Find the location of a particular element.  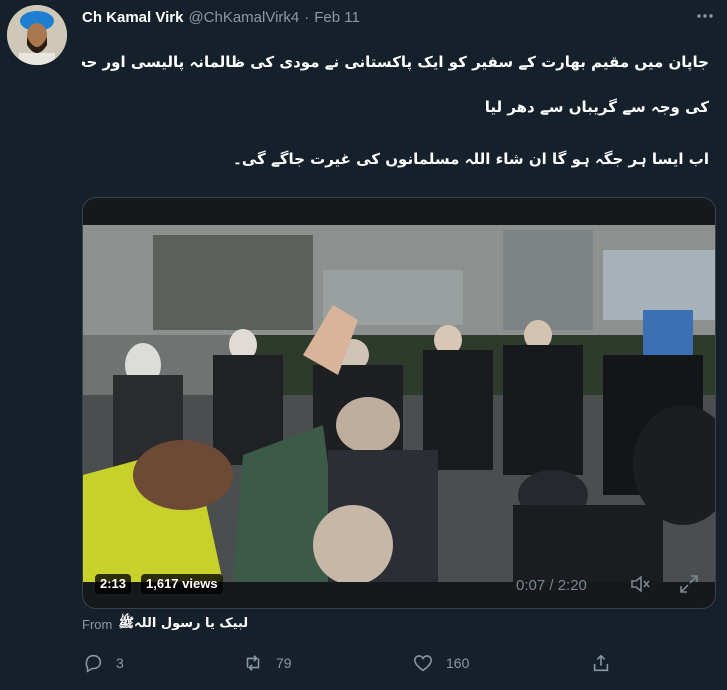

reply-icon is located at coordinates (93, 663).